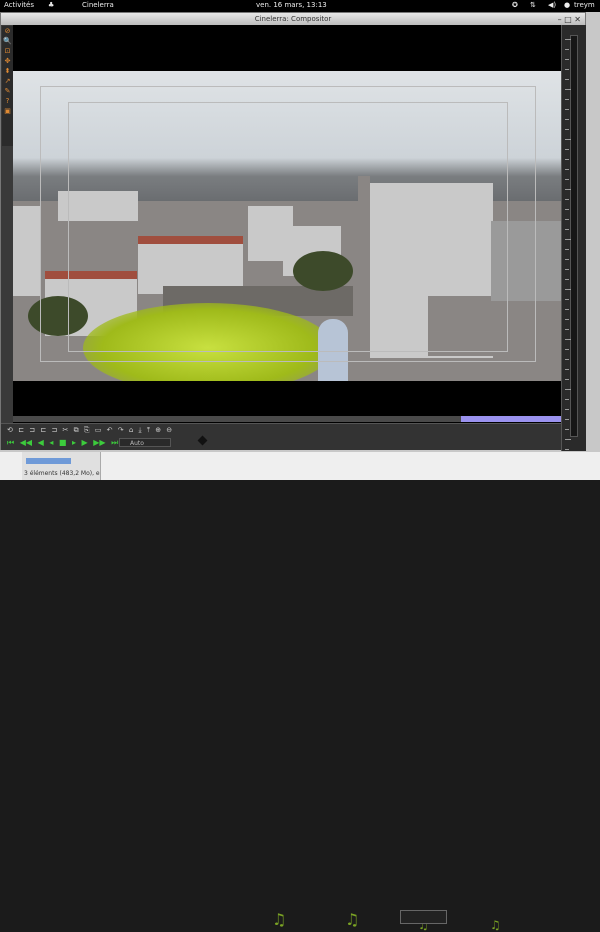  What do you see at coordinates (87, 430) in the screenshot?
I see `paste-icon: ⎘` at bounding box center [87, 430].